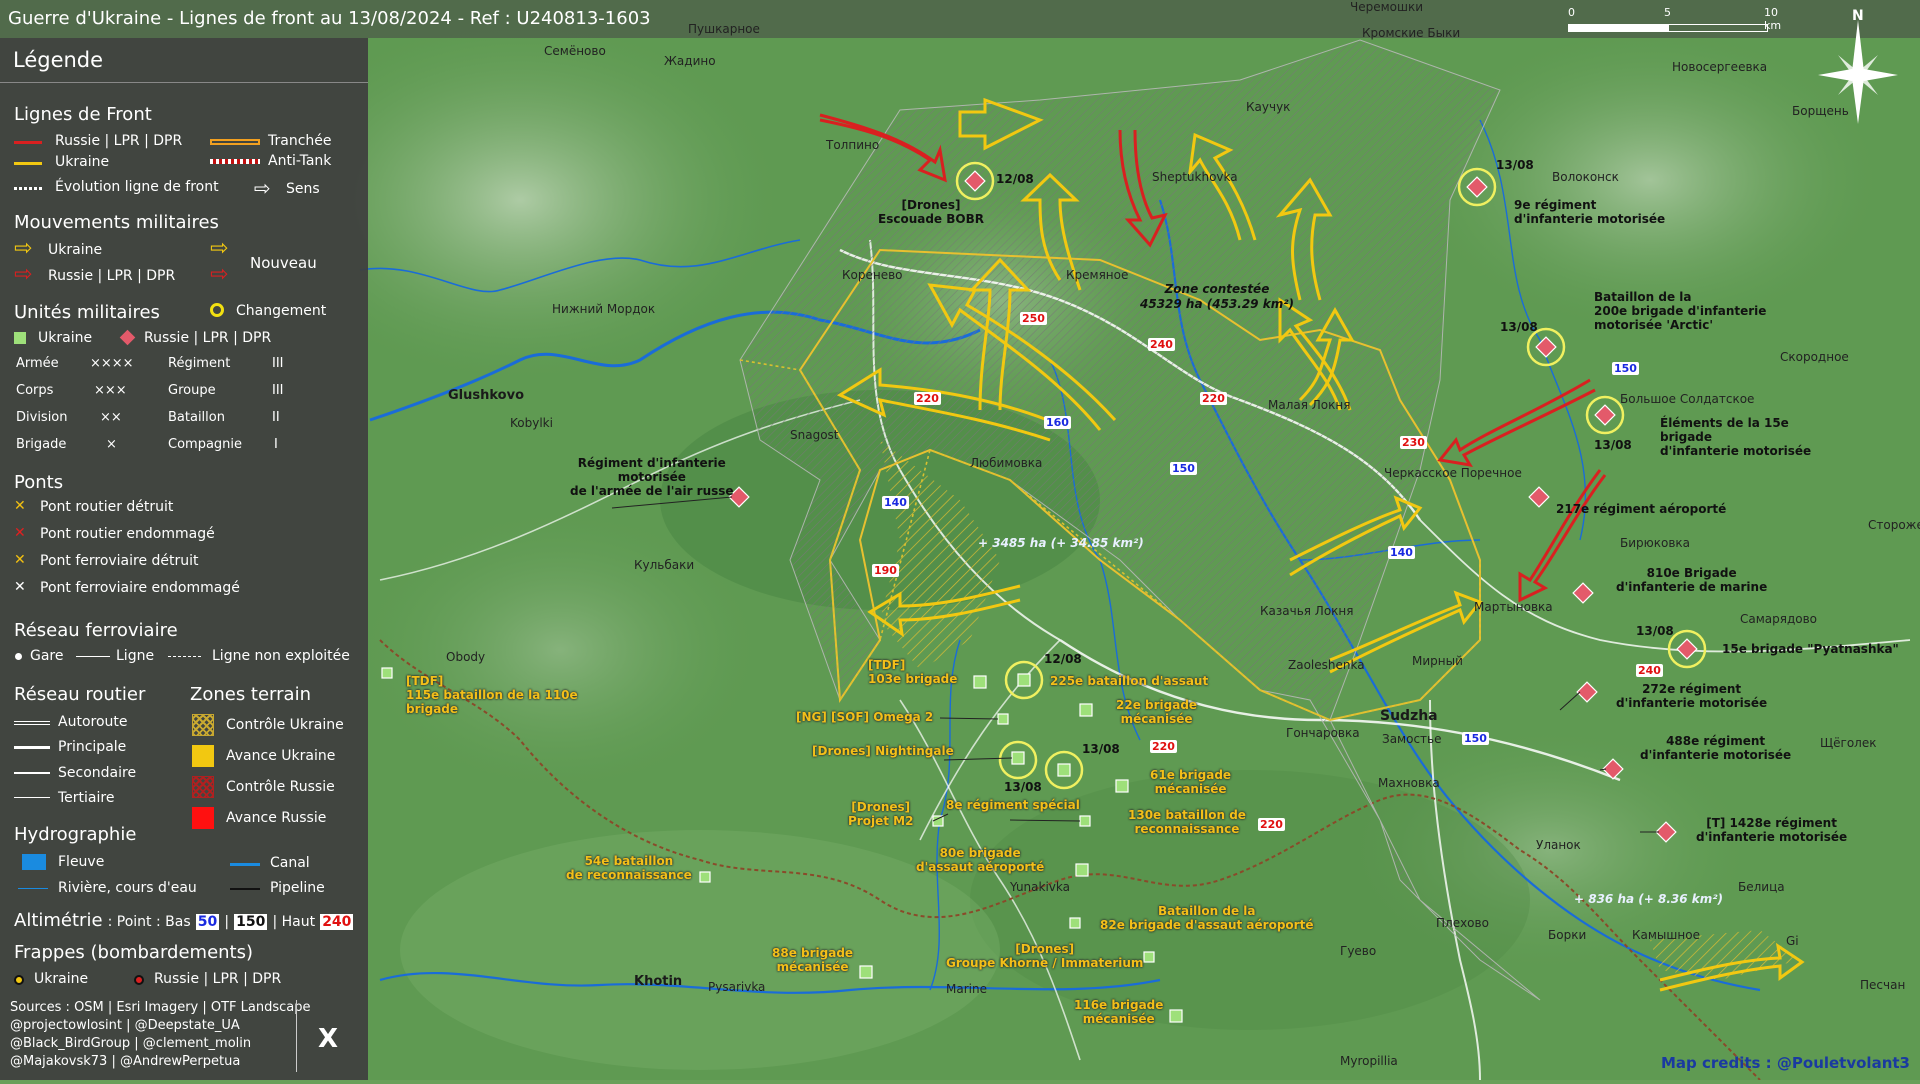 Image resolution: width=1920 pixels, height=1084 pixels. Describe the element at coordinates (1555, 205) in the screenshot. I see `unit-line: 9e régiment` at that location.